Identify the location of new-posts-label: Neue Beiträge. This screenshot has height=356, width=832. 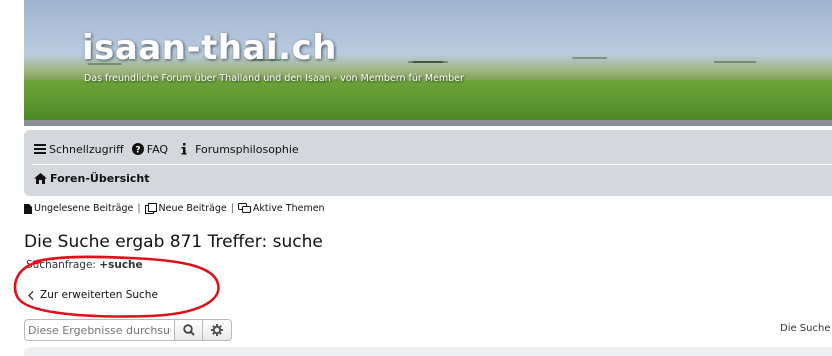
(192, 208).